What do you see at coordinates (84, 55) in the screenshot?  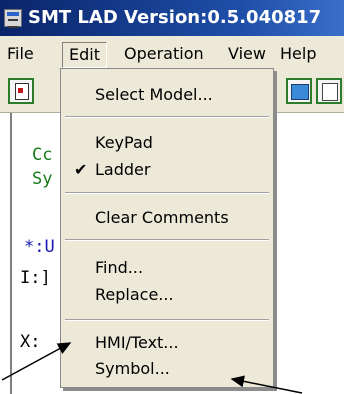 I see `menu-edit: Edit` at bounding box center [84, 55].